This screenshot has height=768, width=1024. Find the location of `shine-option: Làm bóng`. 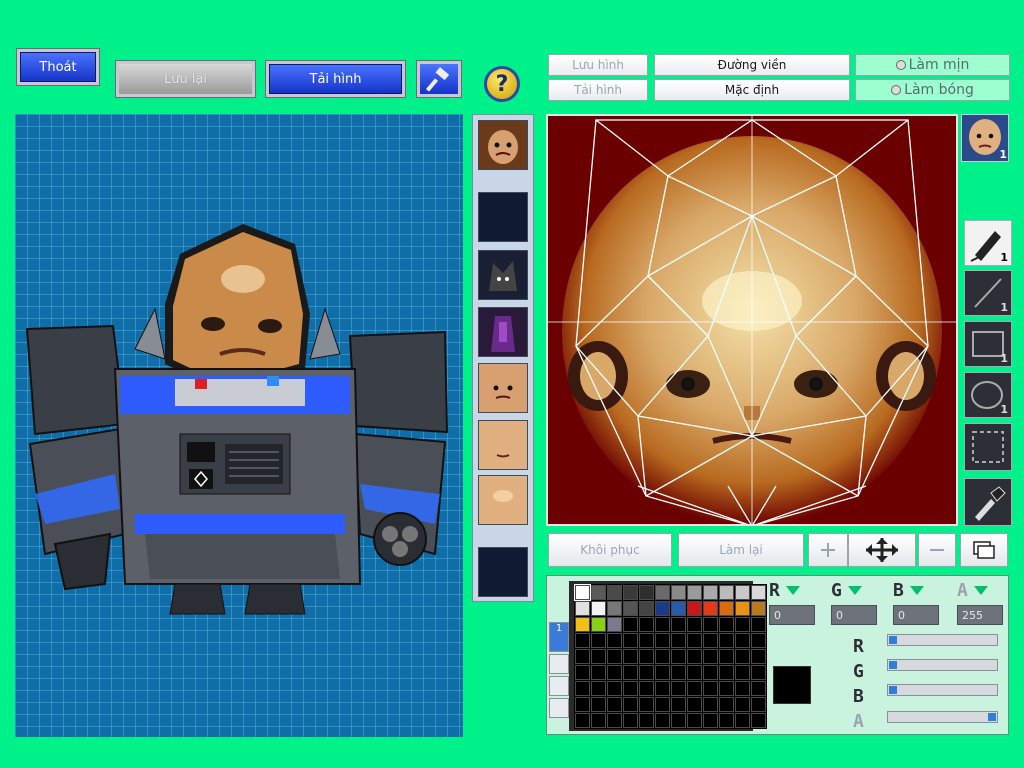

shine-option: Làm bóng is located at coordinates (932, 90).